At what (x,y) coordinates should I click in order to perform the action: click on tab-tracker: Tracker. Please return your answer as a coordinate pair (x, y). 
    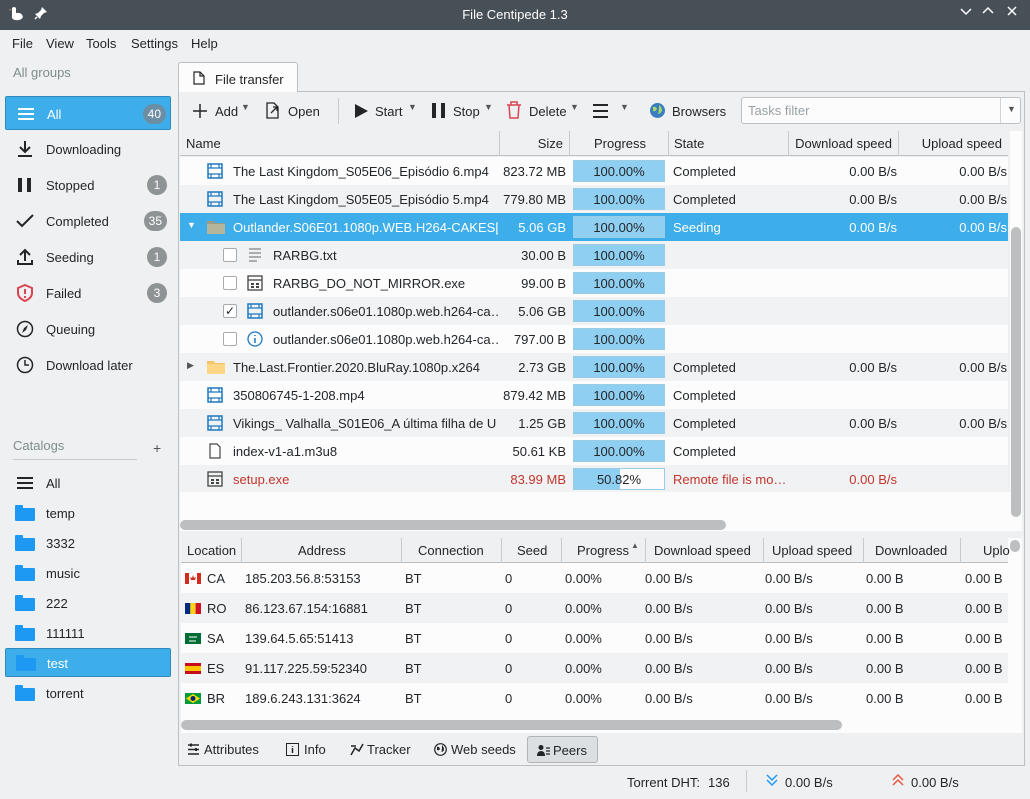
    Looking at the image, I should click on (381, 749).